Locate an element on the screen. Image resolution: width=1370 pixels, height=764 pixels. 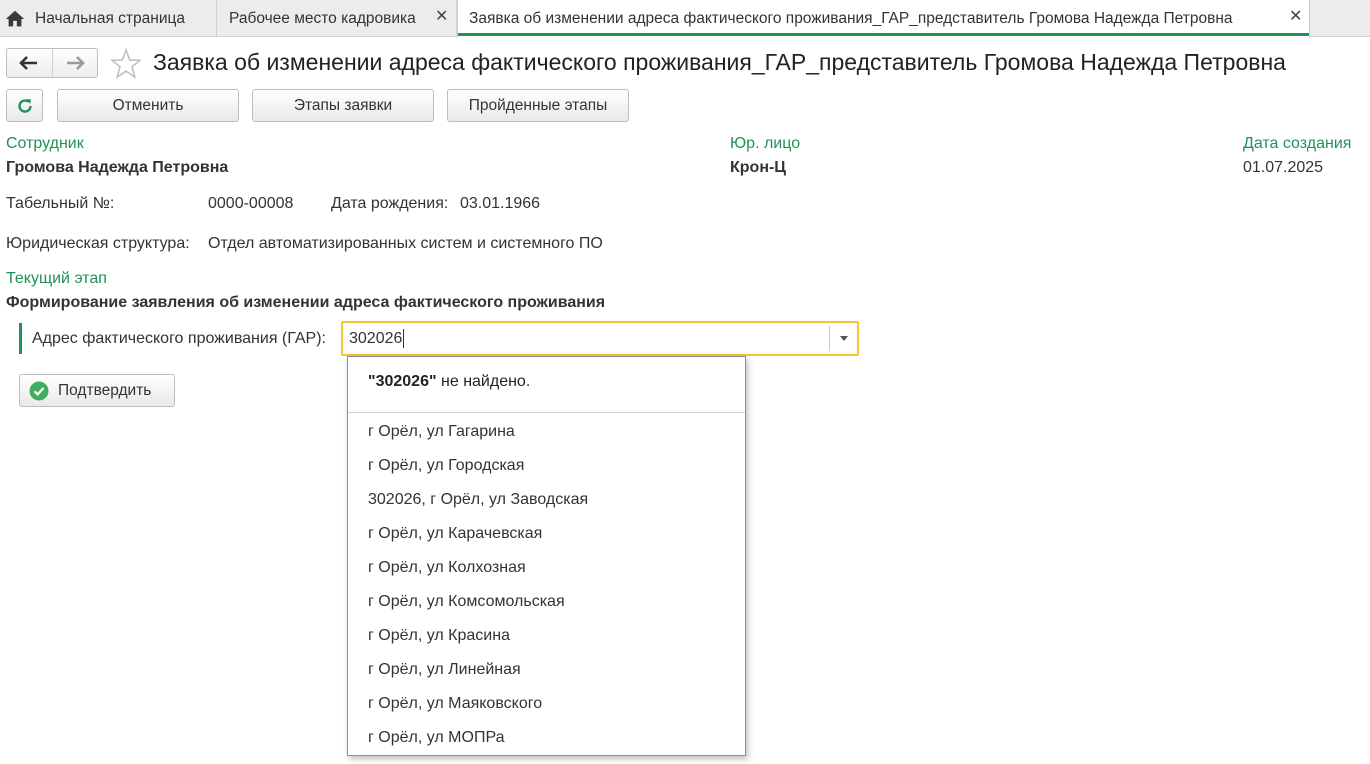
star-icon is located at coordinates (126, 64).